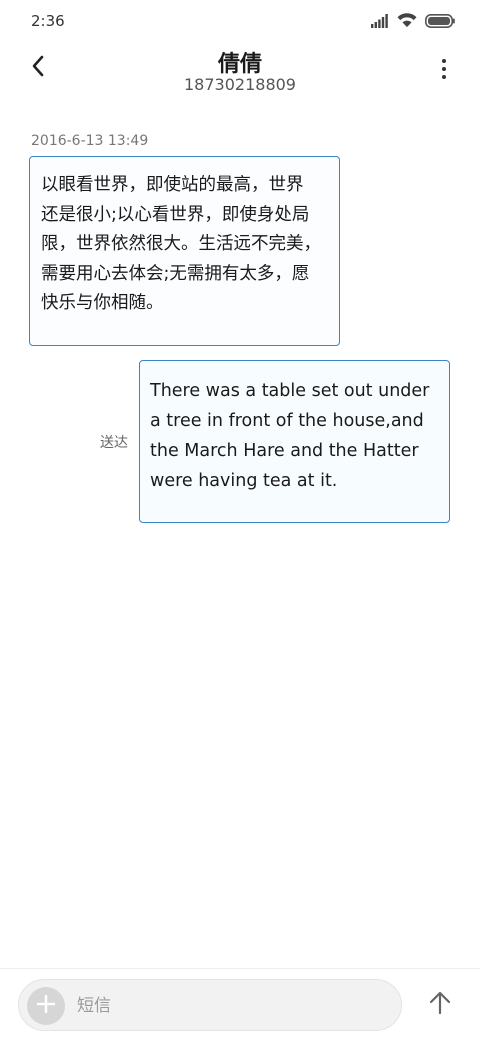 The height and width of the screenshot is (1040, 480). Describe the element at coordinates (444, 69) in the screenshot. I see `more-options-button` at that location.